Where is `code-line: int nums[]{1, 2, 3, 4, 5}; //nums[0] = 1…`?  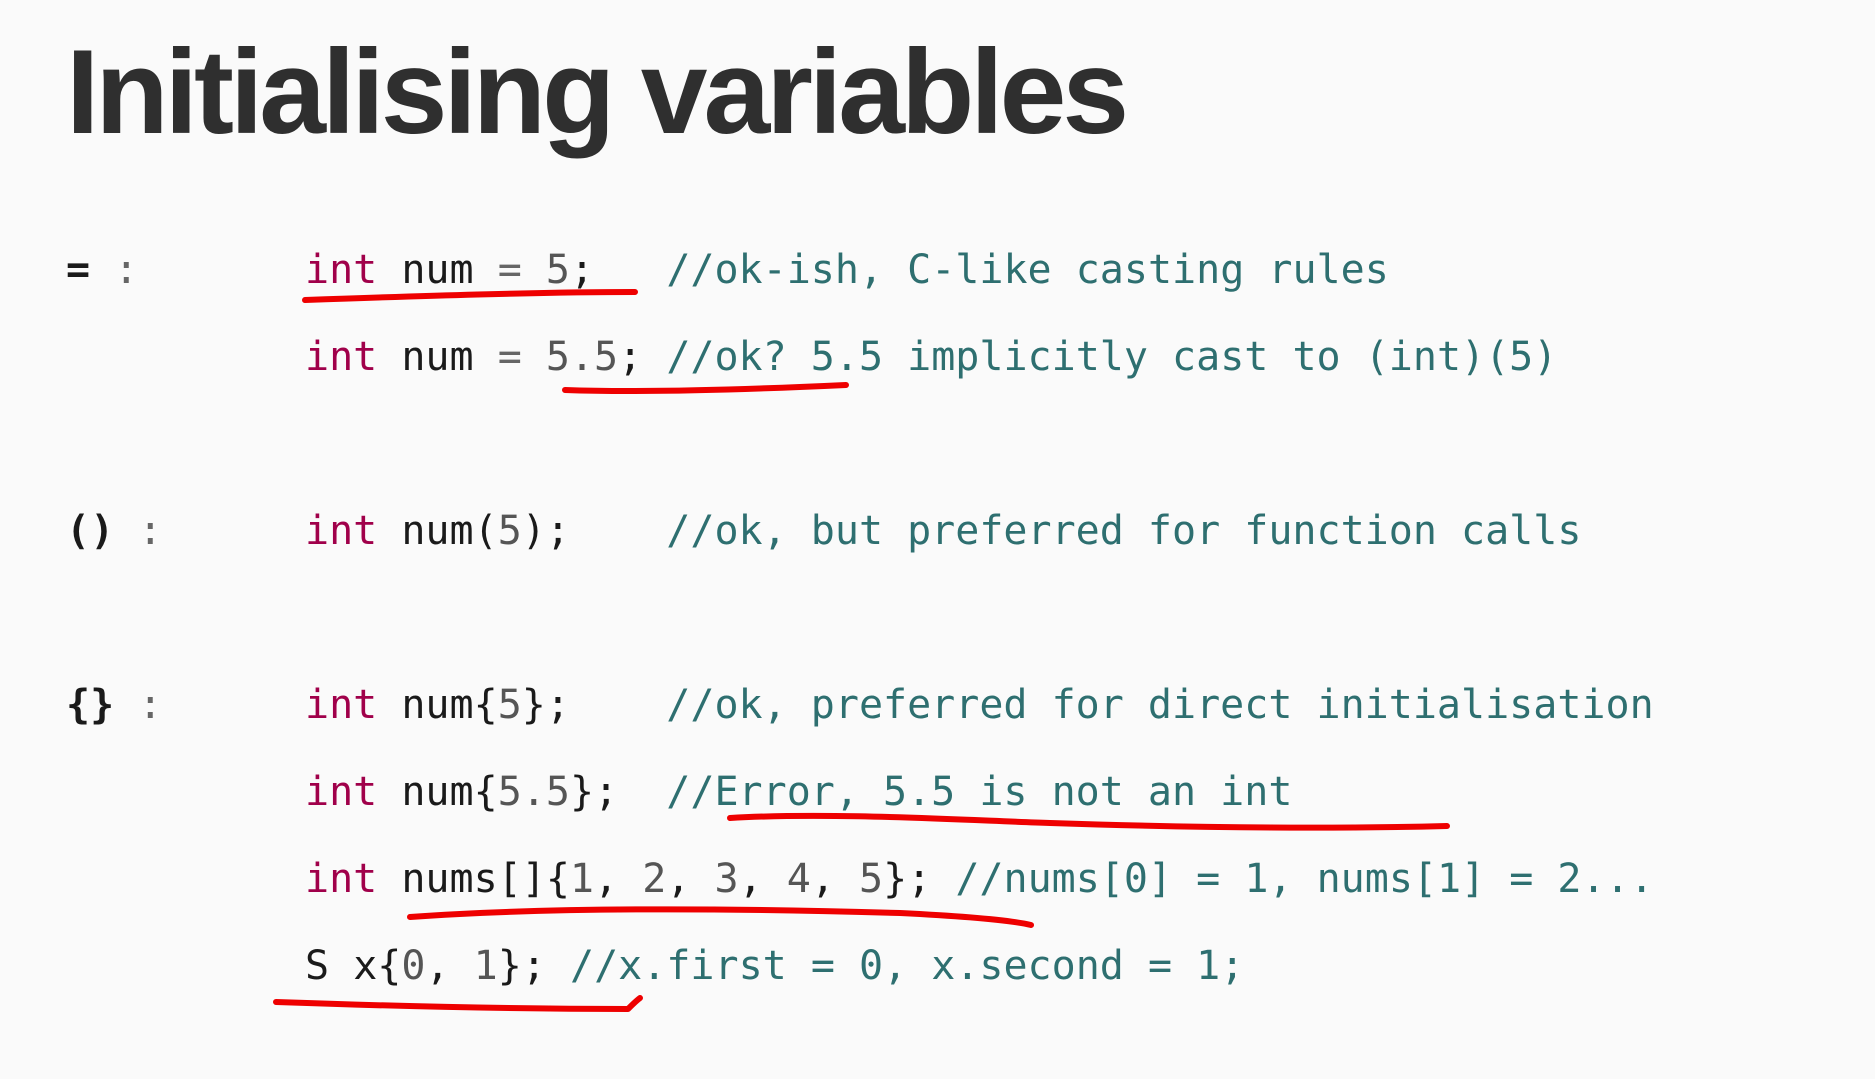 code-line: int nums[]{1, 2, 3, 4, 5}; //nums[0] = 1… is located at coordinates (979, 879).